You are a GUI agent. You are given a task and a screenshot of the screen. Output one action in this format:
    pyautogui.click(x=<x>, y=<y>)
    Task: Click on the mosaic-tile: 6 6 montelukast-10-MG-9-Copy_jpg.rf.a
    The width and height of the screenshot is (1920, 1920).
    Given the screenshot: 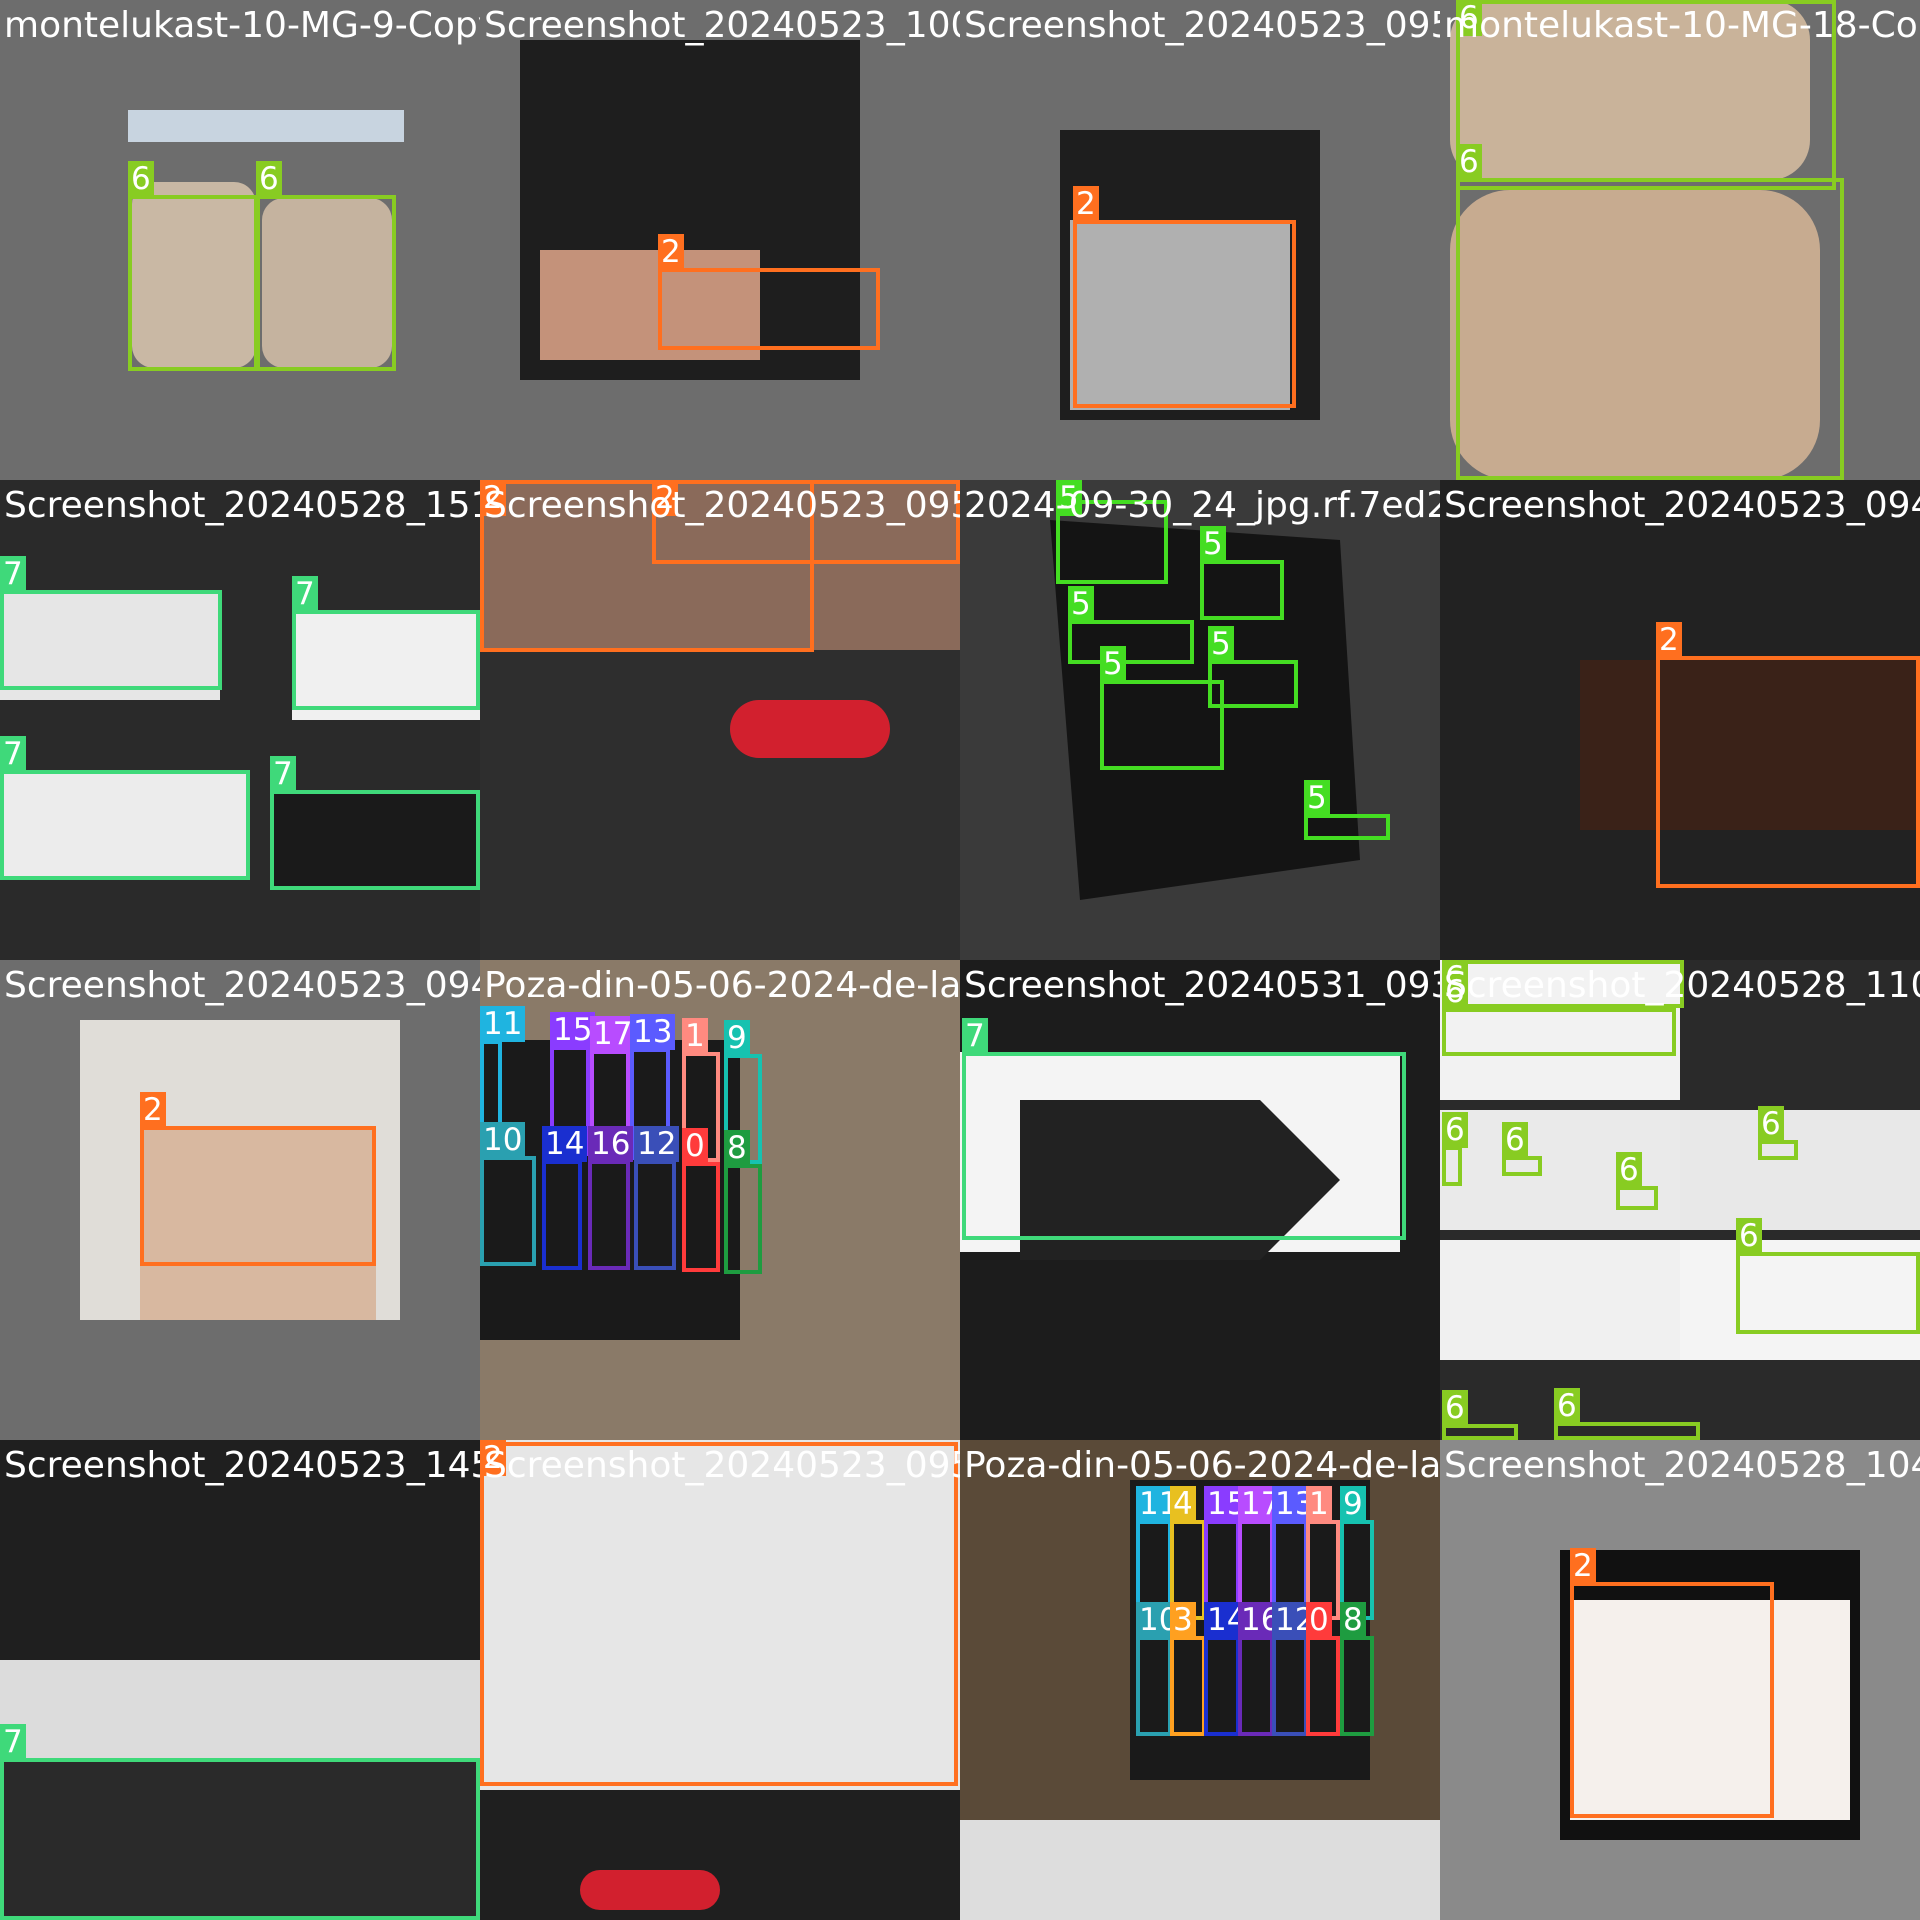 What is the action you would take?
    pyautogui.click(x=240, y=240)
    